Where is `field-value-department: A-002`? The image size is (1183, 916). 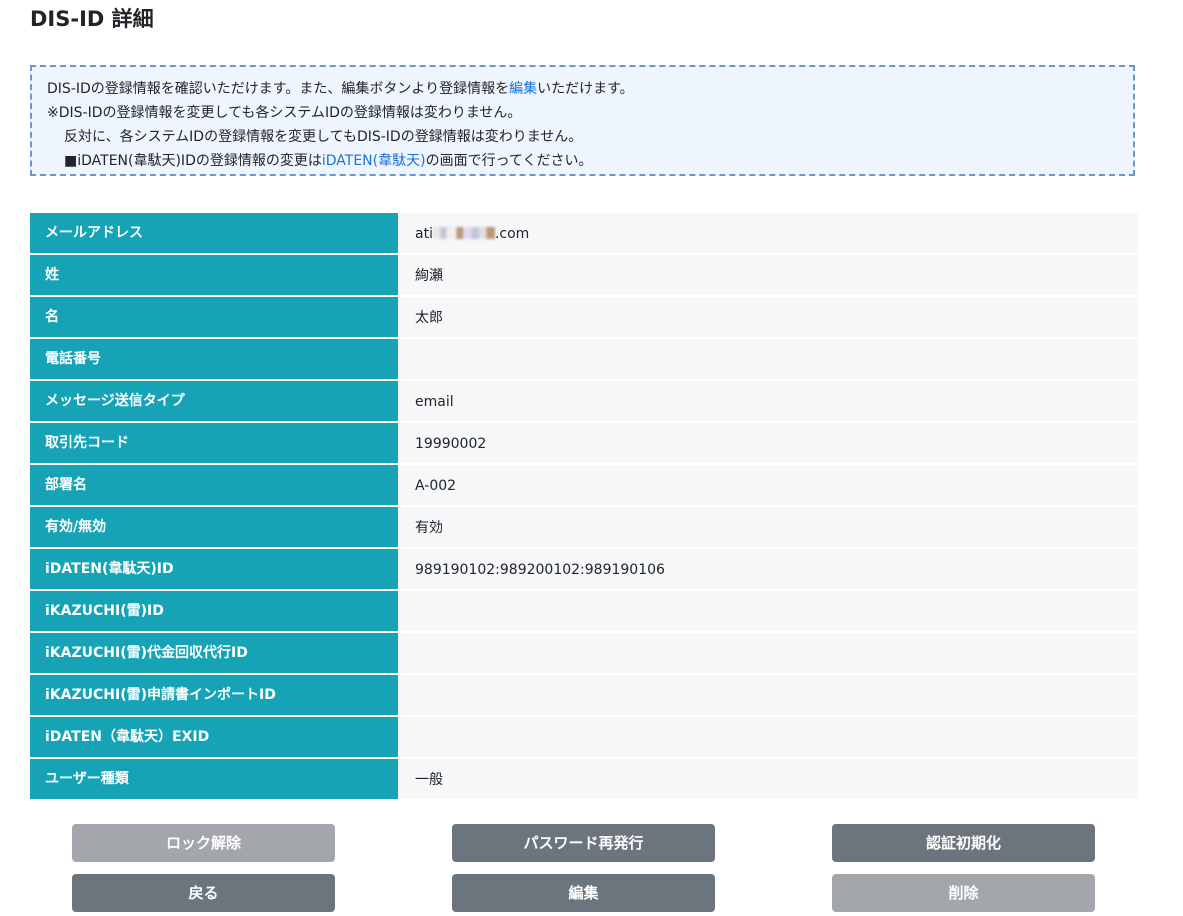 field-value-department: A-002 is located at coordinates (768, 485).